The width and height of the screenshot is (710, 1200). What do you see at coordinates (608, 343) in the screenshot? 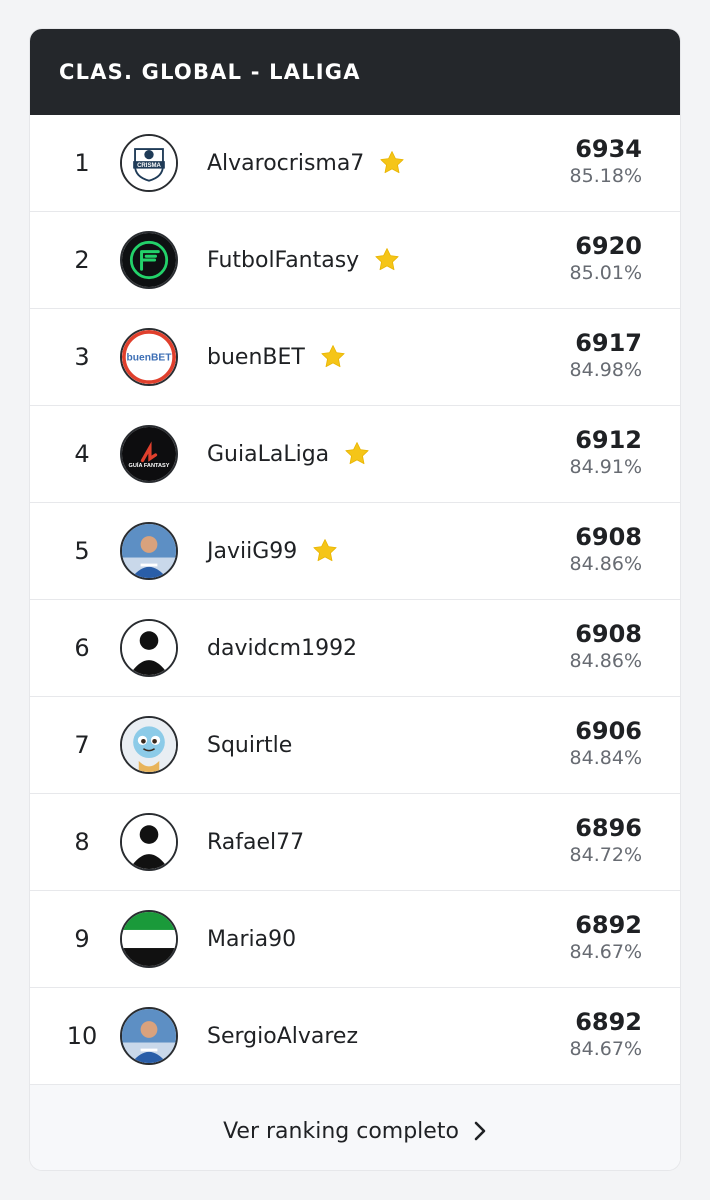
I see `points-value: 6917` at bounding box center [608, 343].